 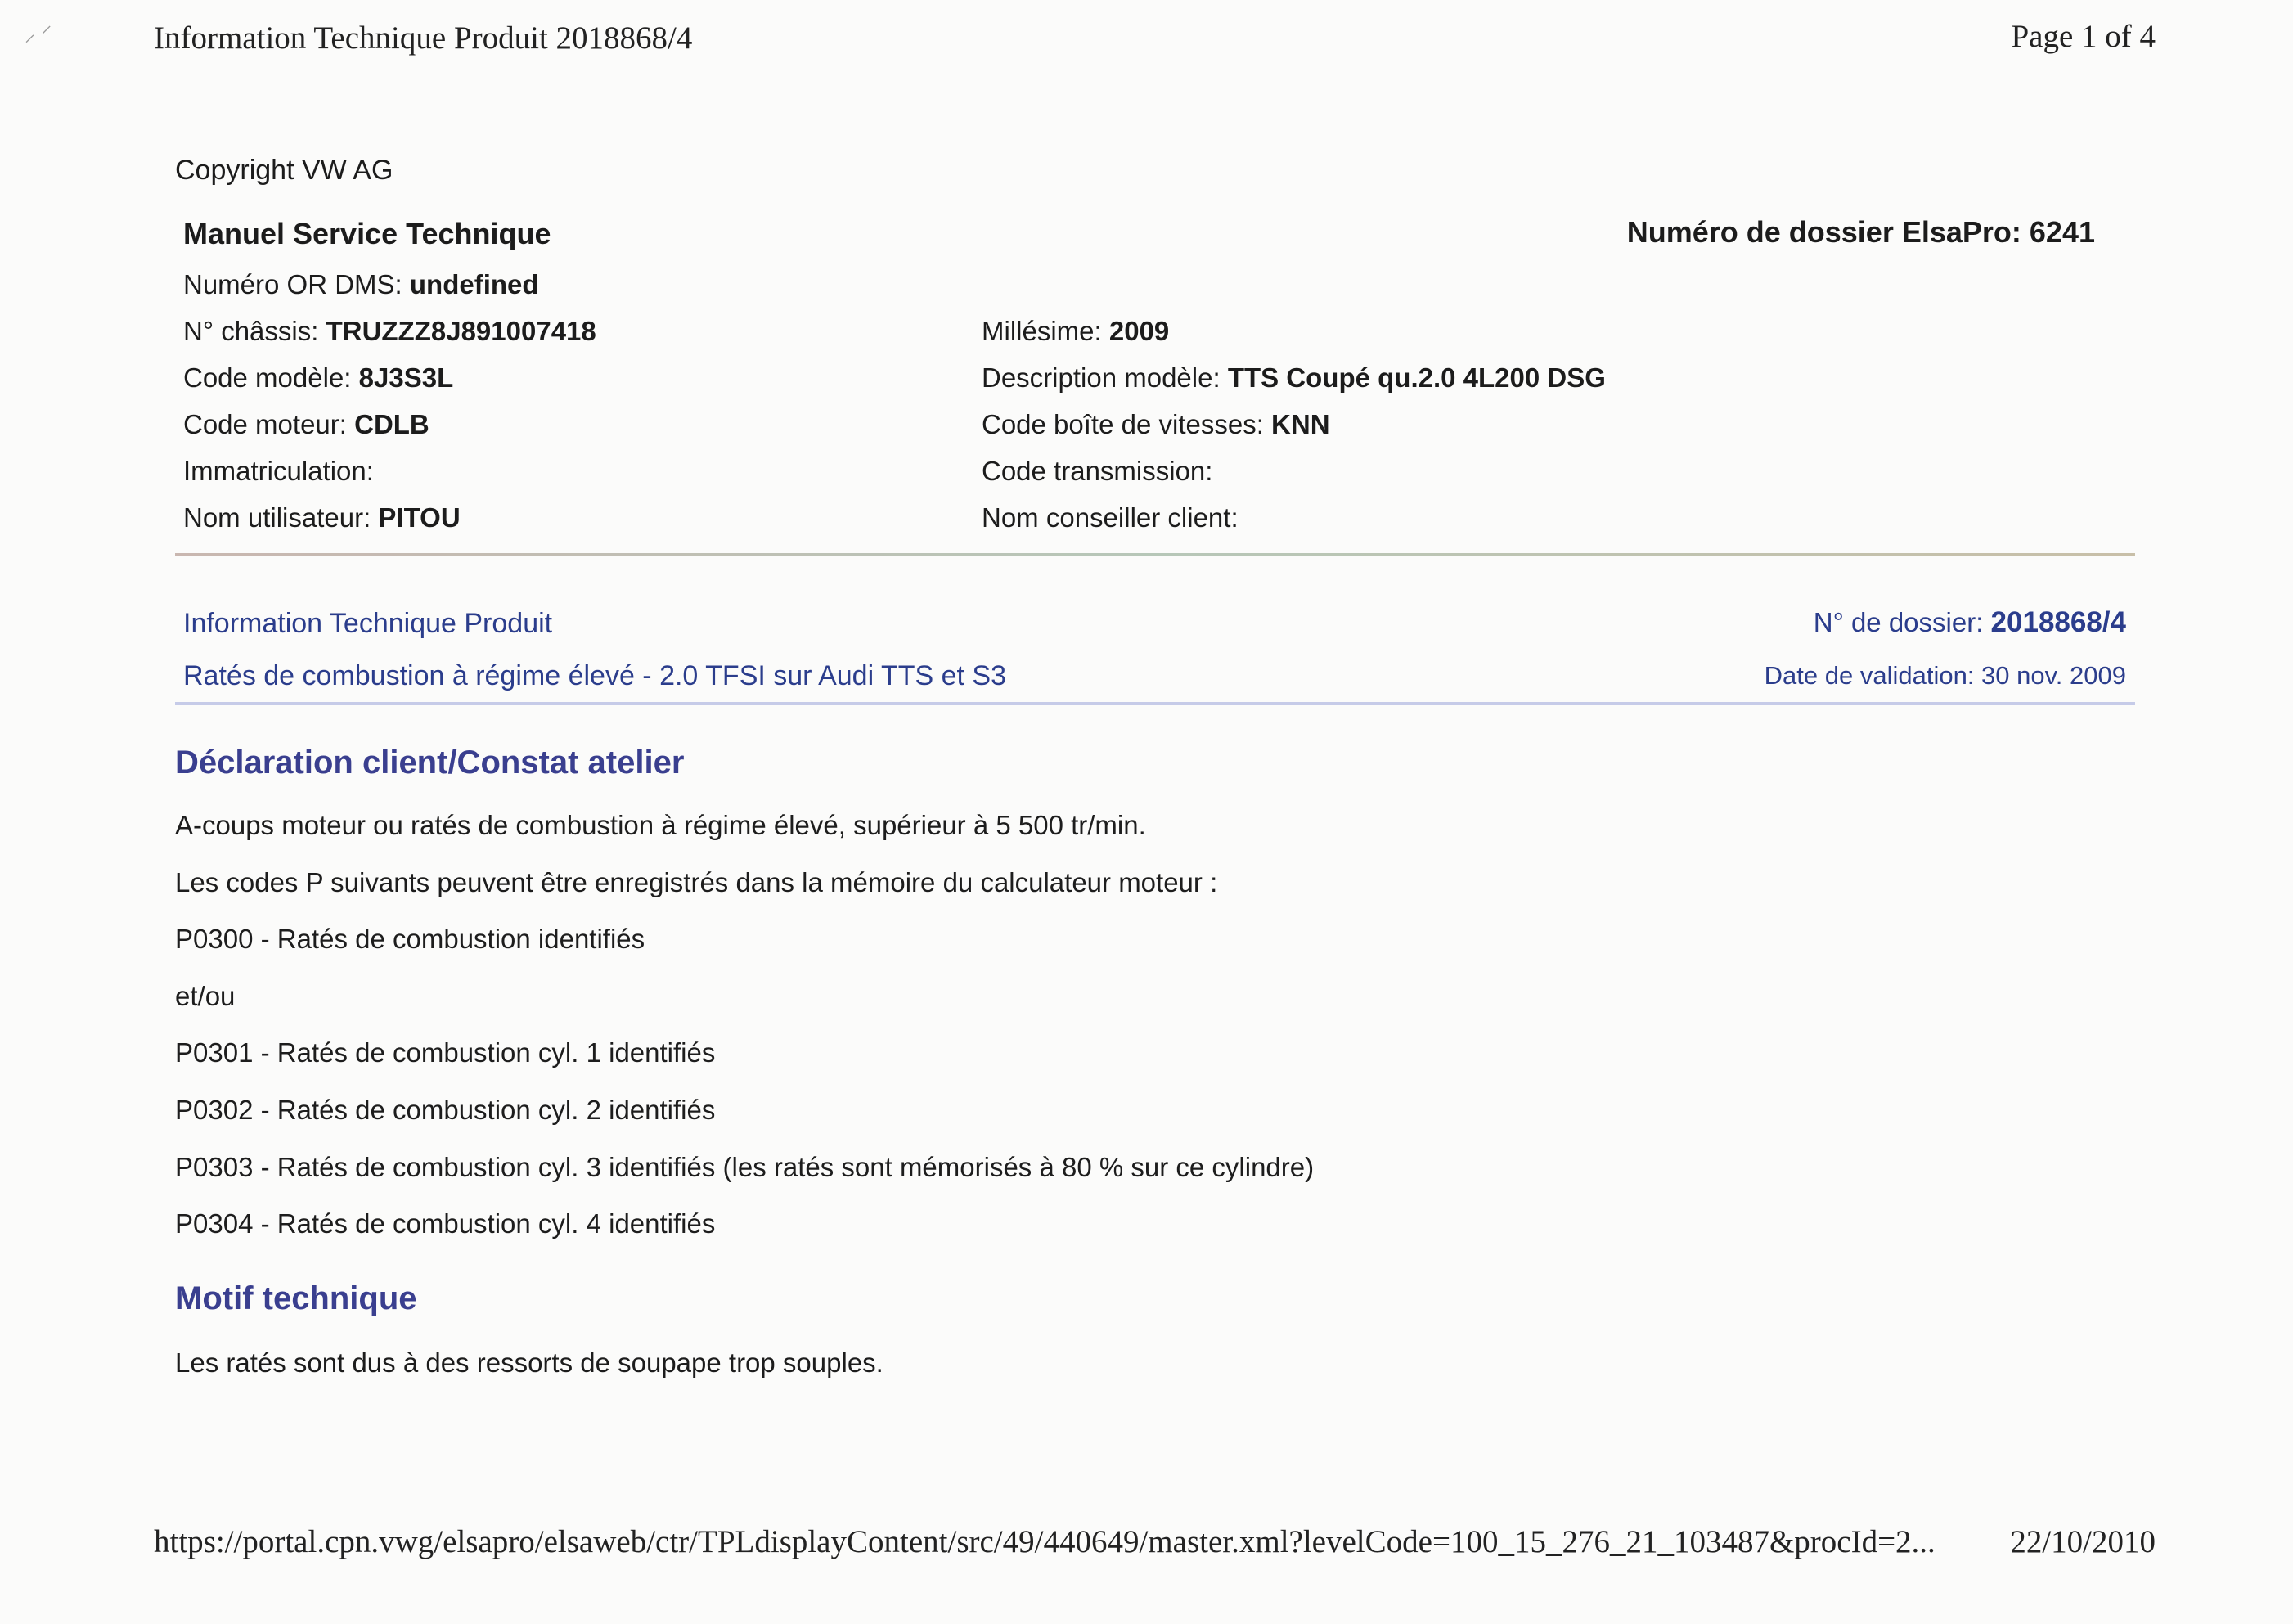 What do you see at coordinates (1861, 232) in the screenshot?
I see `elsapro-dossier-number: Numéro de dossier ElsaPro: 6241` at bounding box center [1861, 232].